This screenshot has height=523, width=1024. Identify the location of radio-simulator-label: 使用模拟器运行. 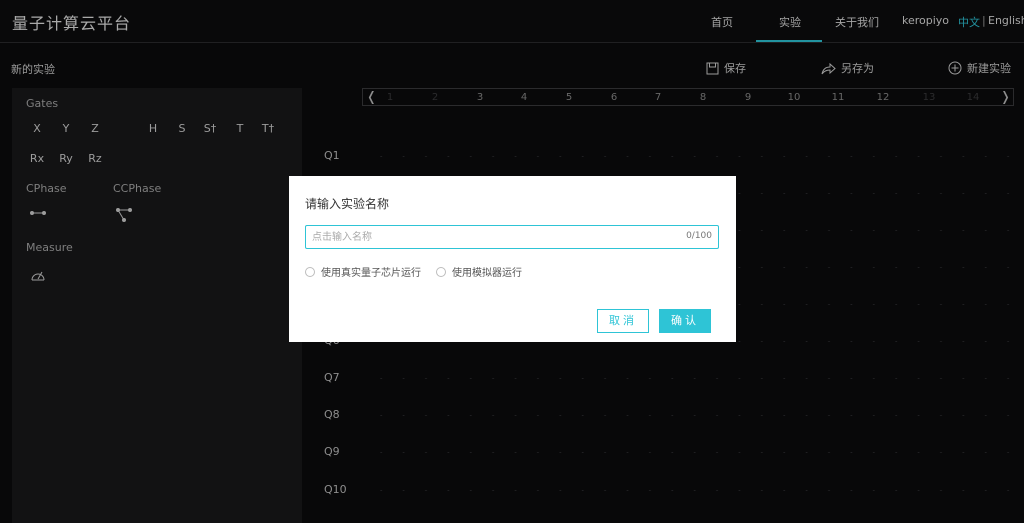
(487, 273).